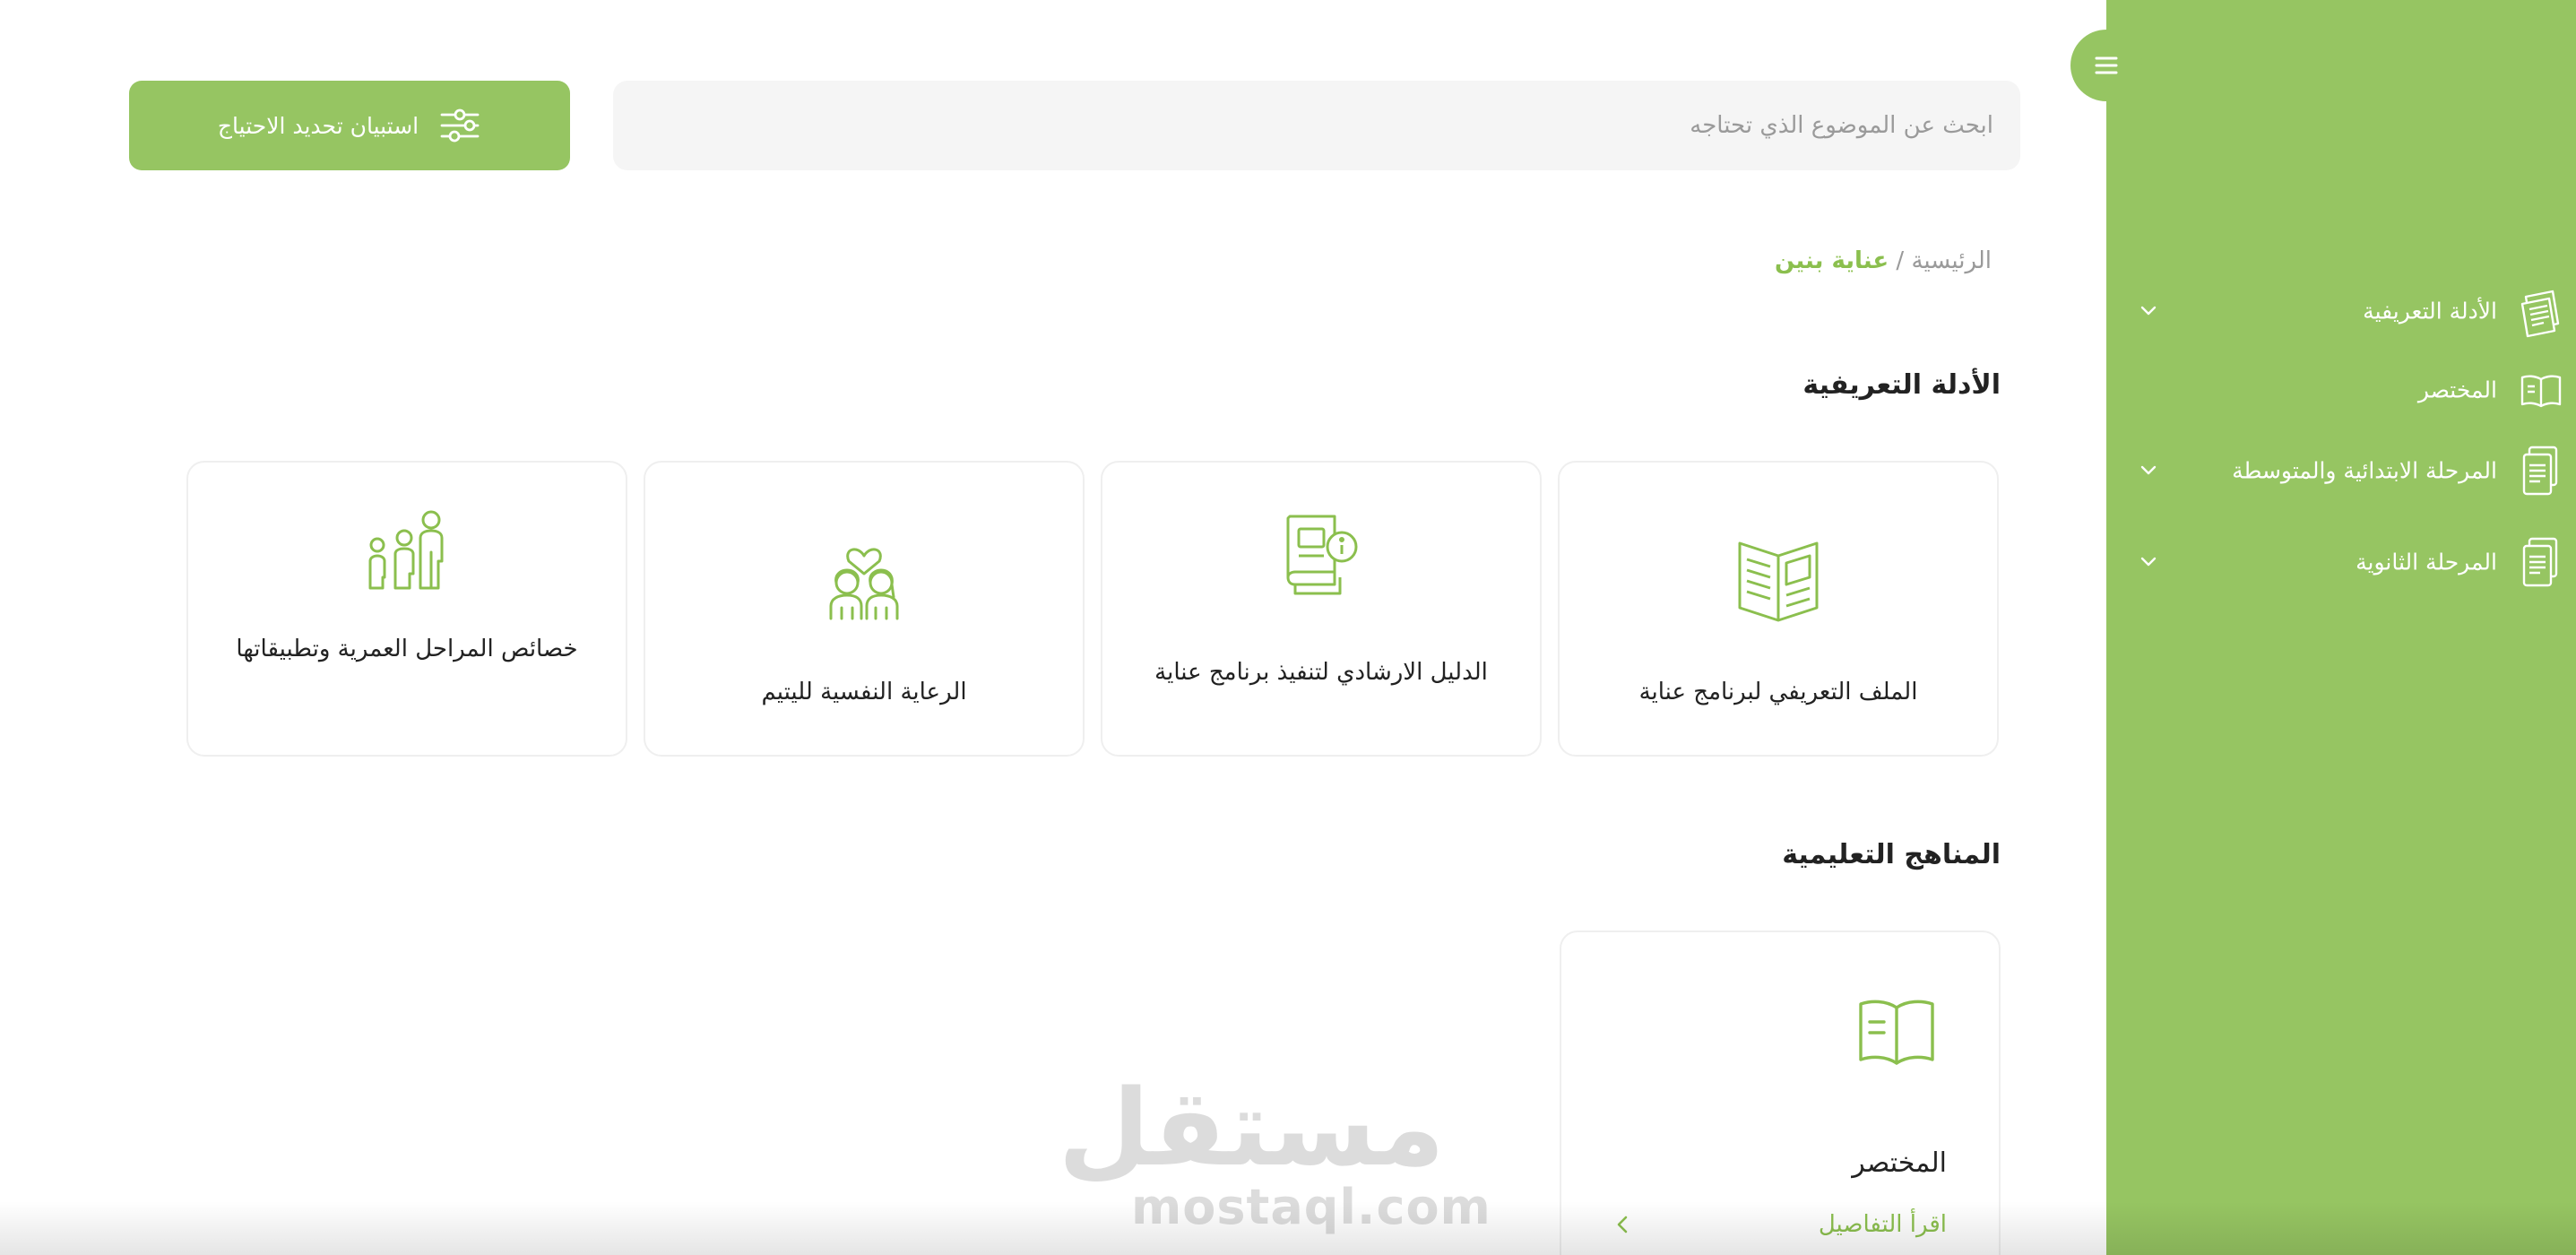  What do you see at coordinates (1951, 260) in the screenshot?
I see `breadcrumb-home: الرئيسية` at bounding box center [1951, 260].